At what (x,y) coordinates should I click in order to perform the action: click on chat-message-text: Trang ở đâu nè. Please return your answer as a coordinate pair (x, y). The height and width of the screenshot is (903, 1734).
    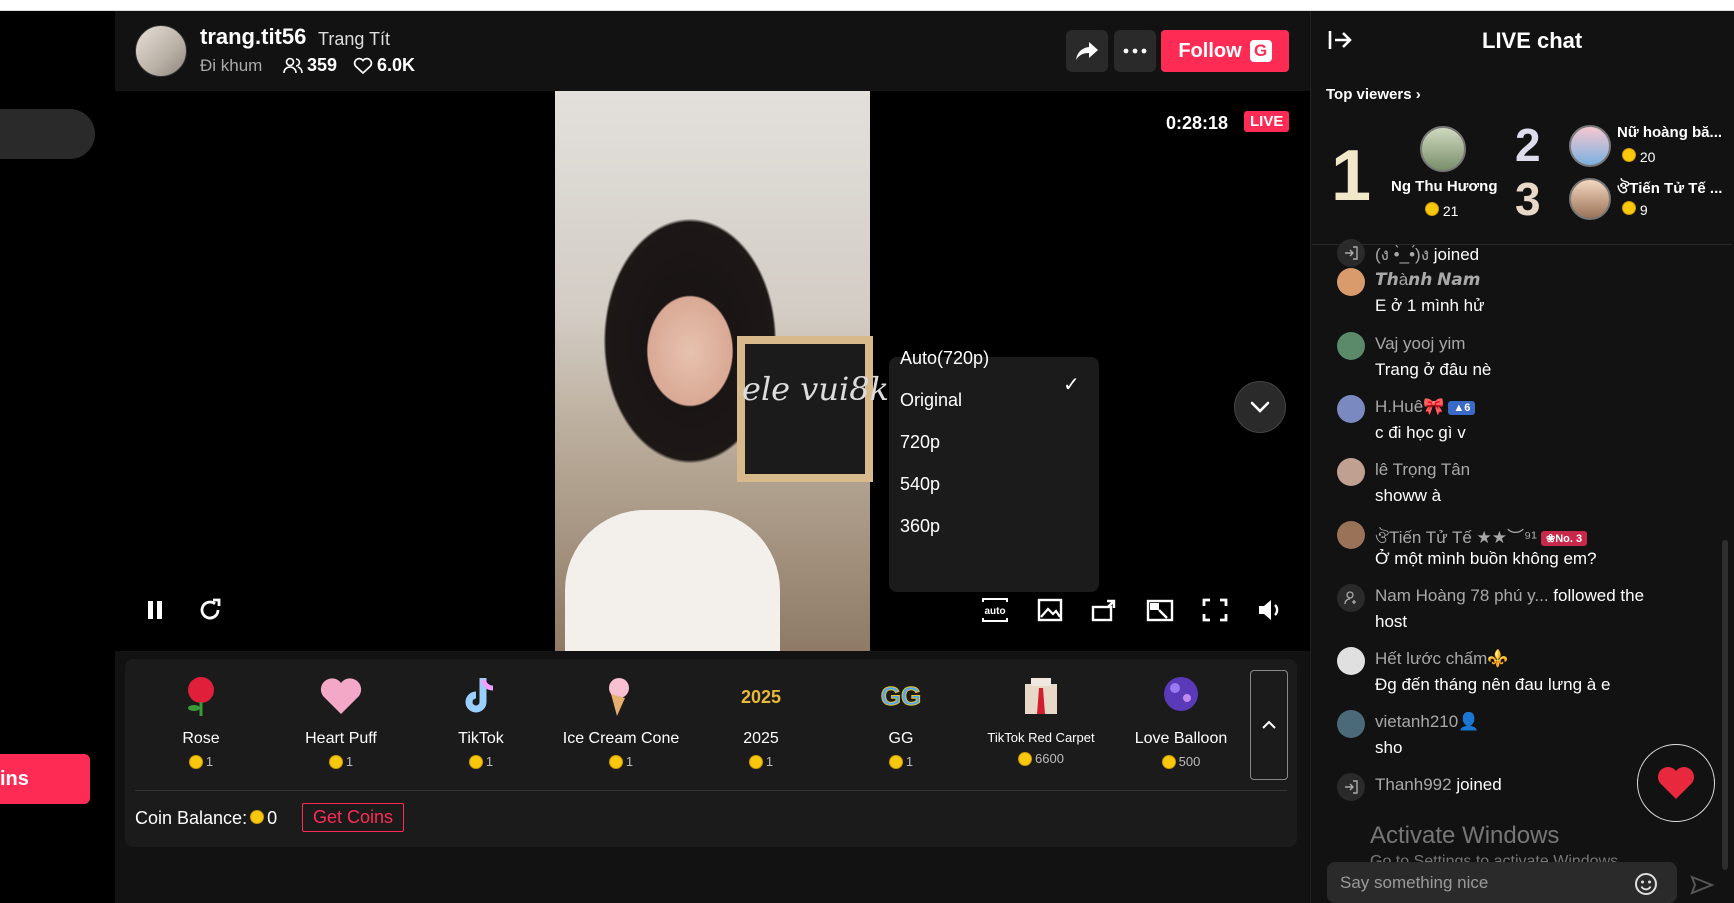
    Looking at the image, I should click on (1433, 369).